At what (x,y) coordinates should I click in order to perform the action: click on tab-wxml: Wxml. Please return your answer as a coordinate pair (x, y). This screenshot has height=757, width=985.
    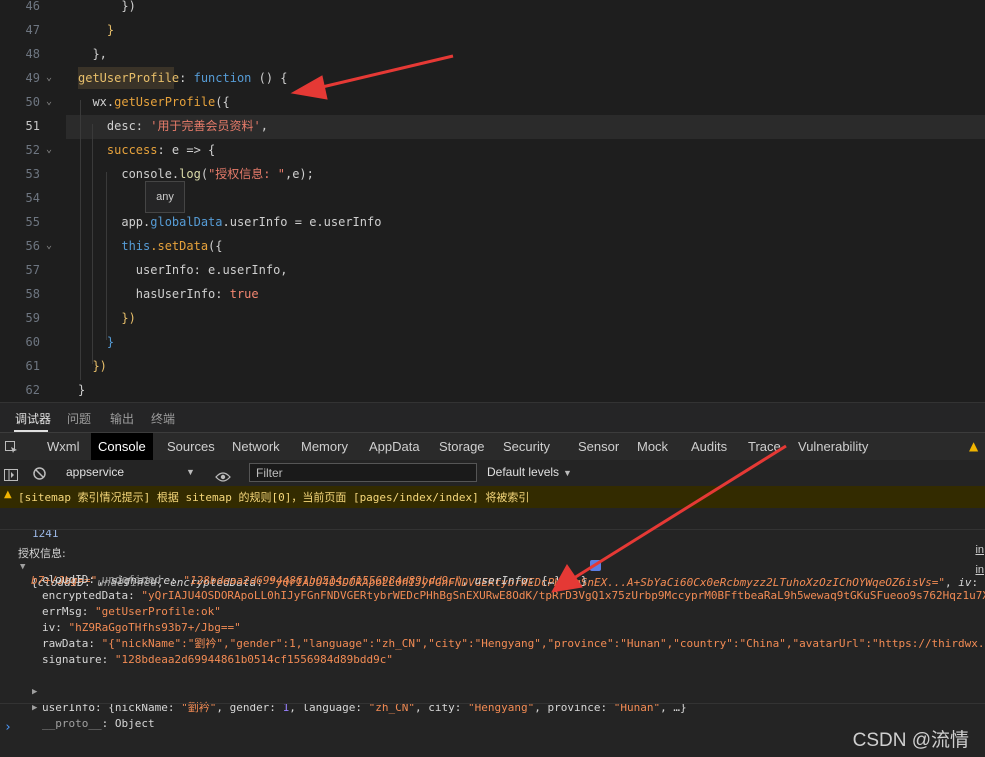
    Looking at the image, I should click on (63, 447).